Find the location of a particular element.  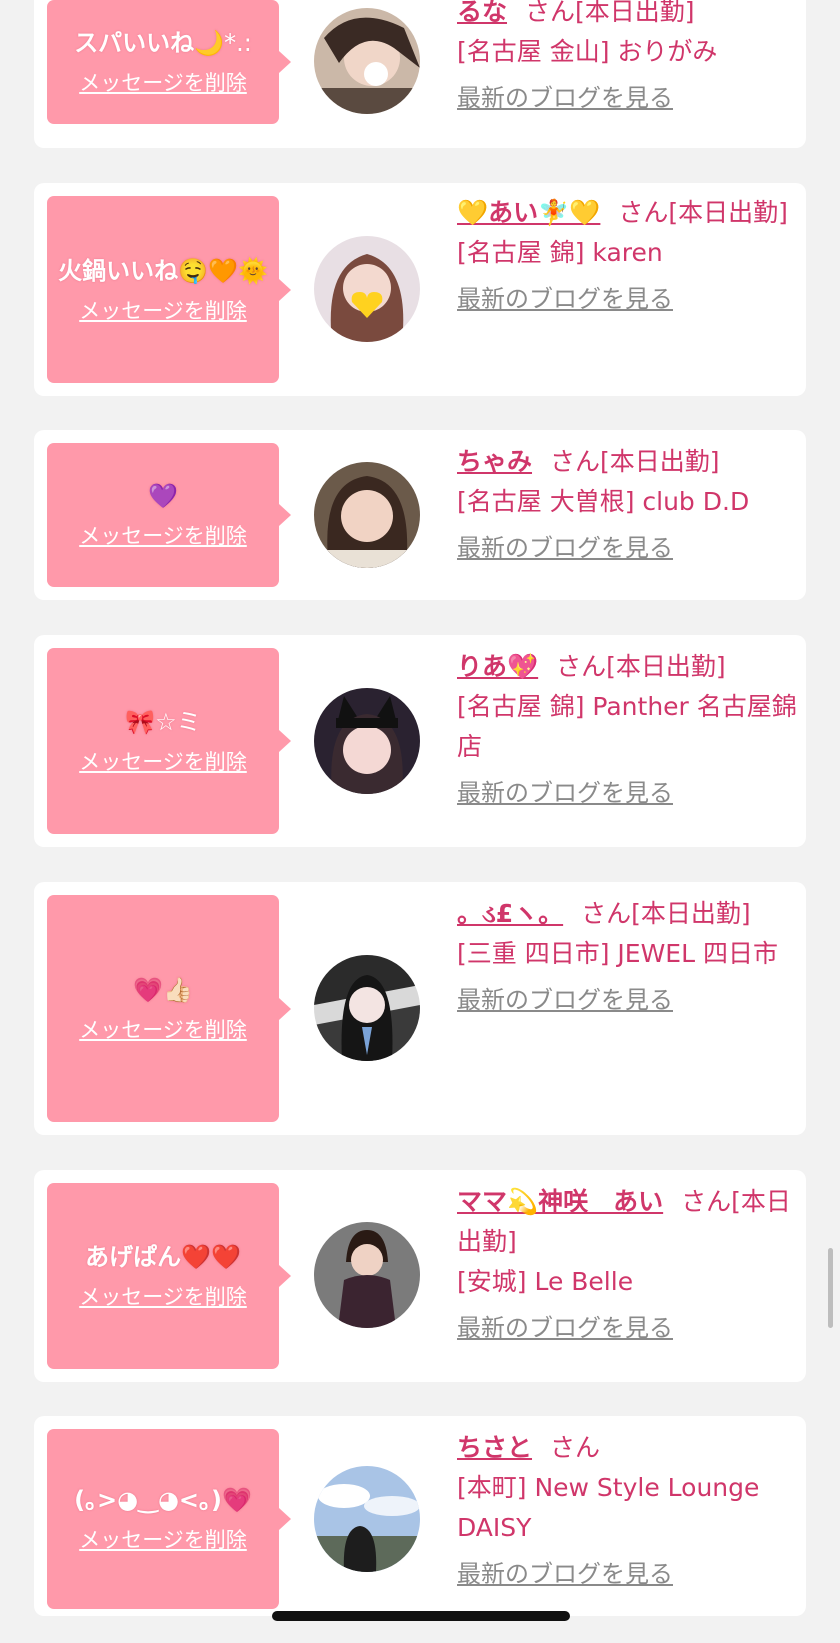

message-bubble: 火鍋いいね🤤🧡🌞 メッセージを削除 is located at coordinates (169, 289).